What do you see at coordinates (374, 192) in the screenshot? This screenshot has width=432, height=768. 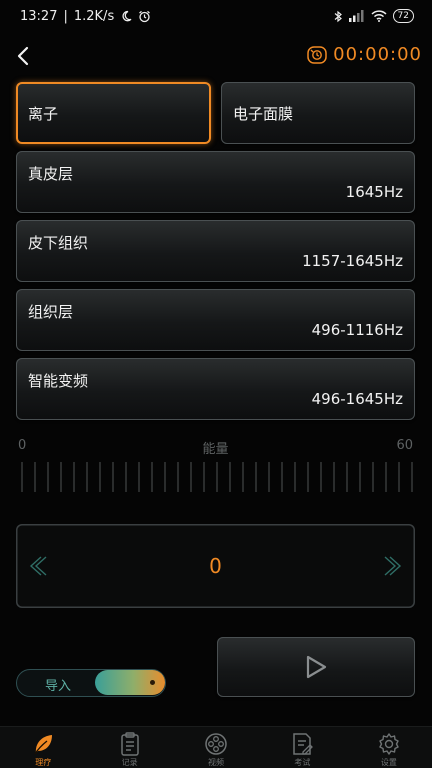 I see `freq-value: 1645Hz` at bounding box center [374, 192].